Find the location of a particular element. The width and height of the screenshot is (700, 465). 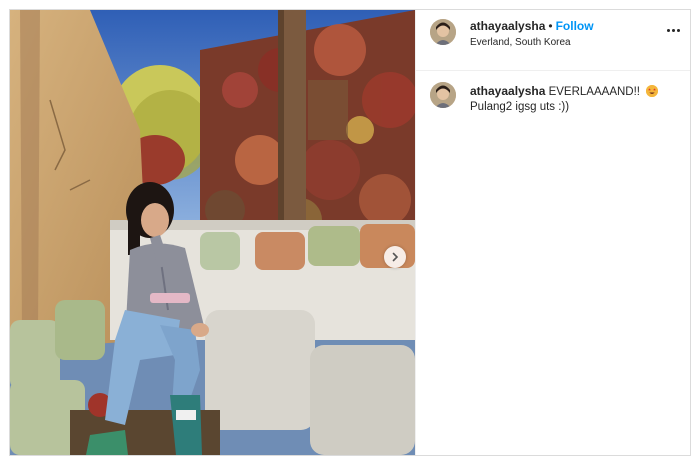

chevron-right-icon is located at coordinates (395, 257).